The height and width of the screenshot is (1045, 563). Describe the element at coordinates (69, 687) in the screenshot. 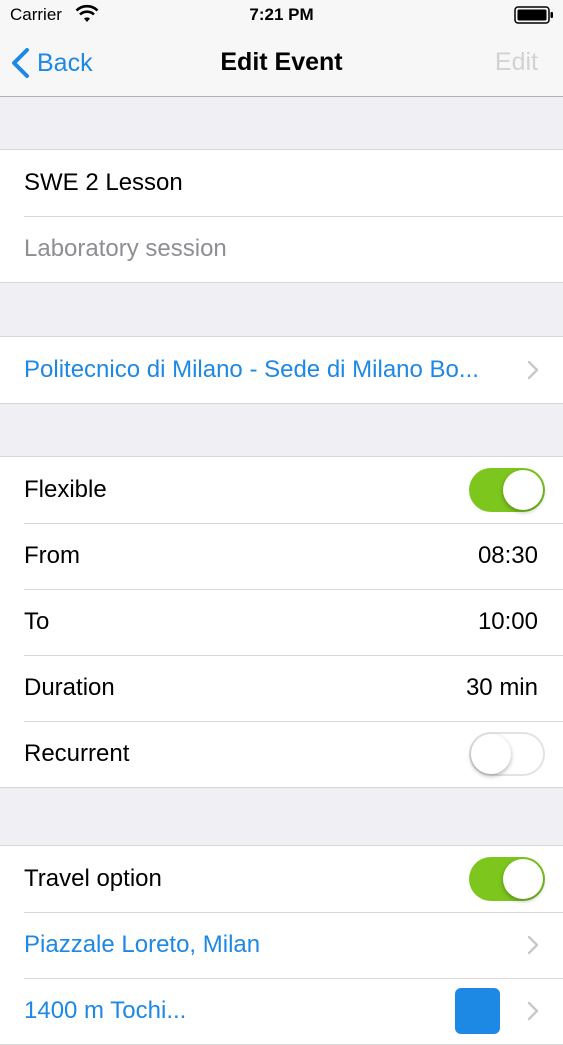

I see `duration-label: Duration` at that location.